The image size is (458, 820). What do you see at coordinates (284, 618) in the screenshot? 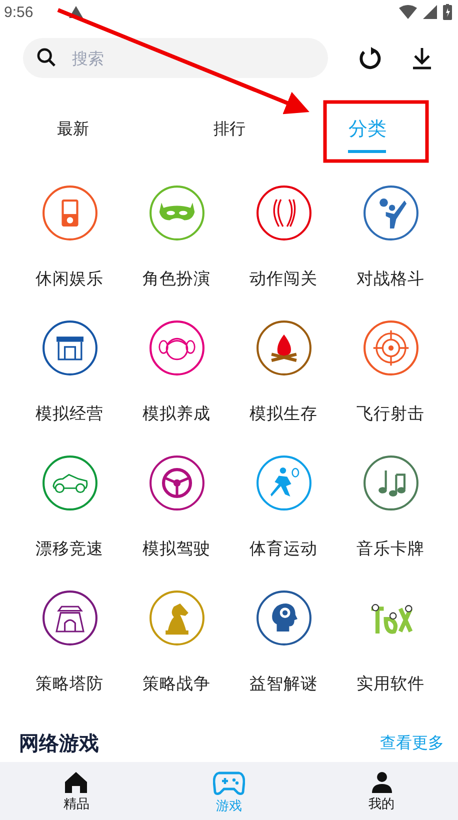
I see `question-head-icon` at bounding box center [284, 618].